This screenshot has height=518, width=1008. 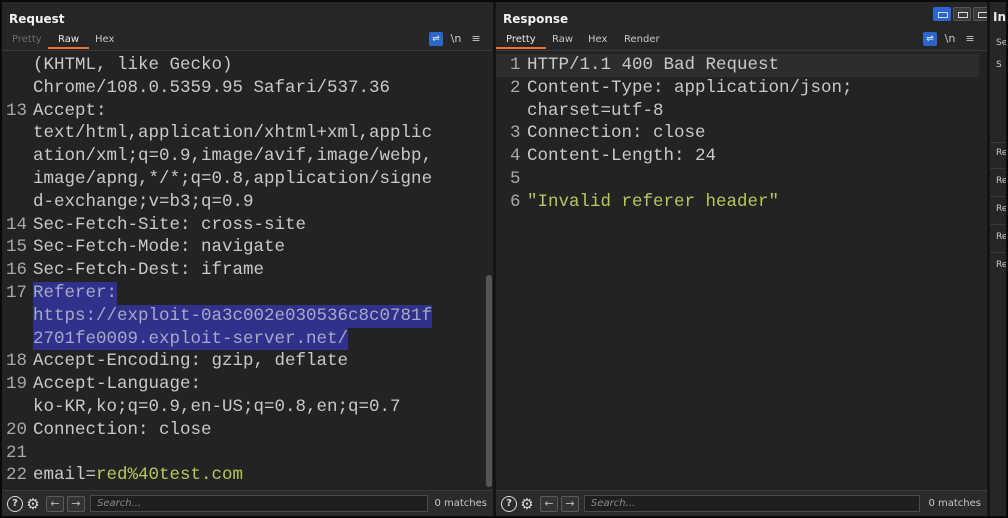 What do you see at coordinates (233, 156) in the screenshot?
I see `code-line: ation/xml;q=0.9,image/avif,image/webp,` at bounding box center [233, 156].